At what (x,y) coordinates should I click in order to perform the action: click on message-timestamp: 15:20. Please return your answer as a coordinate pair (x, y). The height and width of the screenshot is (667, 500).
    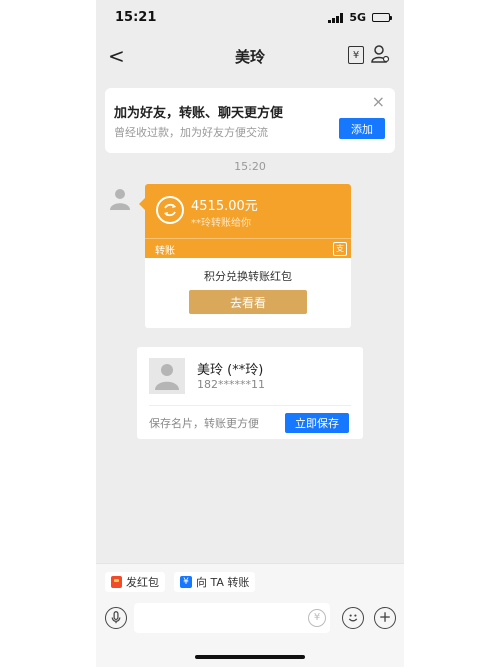
    Looking at the image, I should click on (250, 166).